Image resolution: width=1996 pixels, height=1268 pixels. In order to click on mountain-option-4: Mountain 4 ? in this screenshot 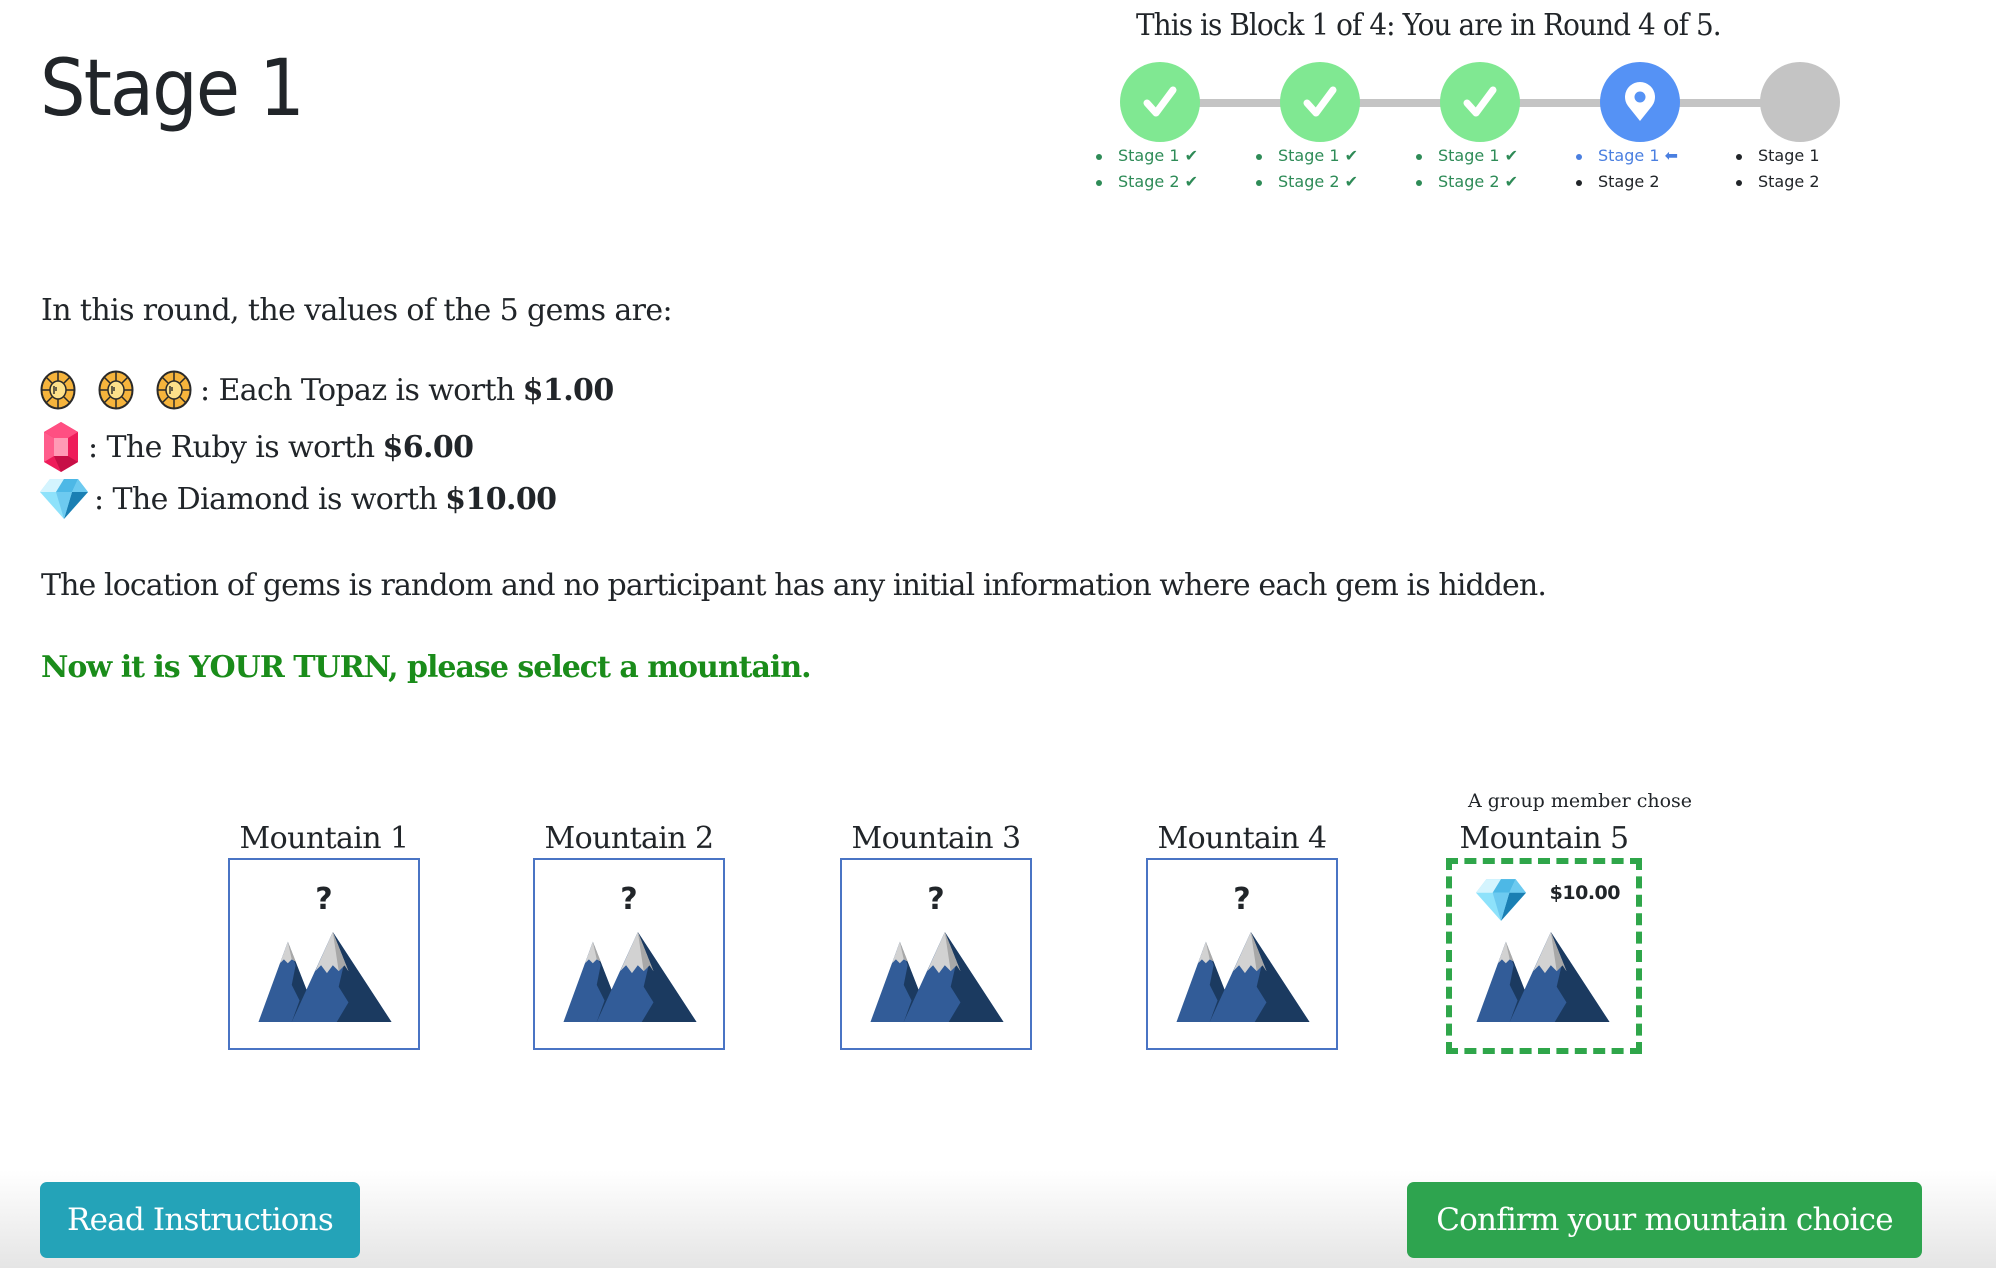, I will do `click(1242, 935)`.